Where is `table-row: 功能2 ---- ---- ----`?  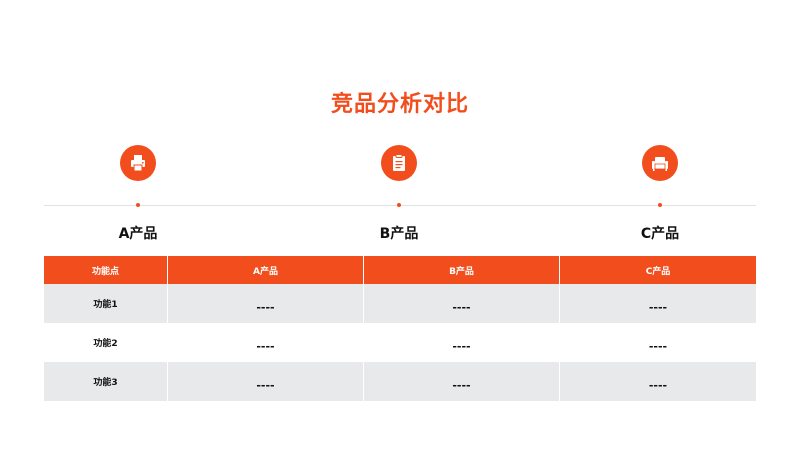 table-row: 功能2 ---- ---- ---- is located at coordinates (400, 342).